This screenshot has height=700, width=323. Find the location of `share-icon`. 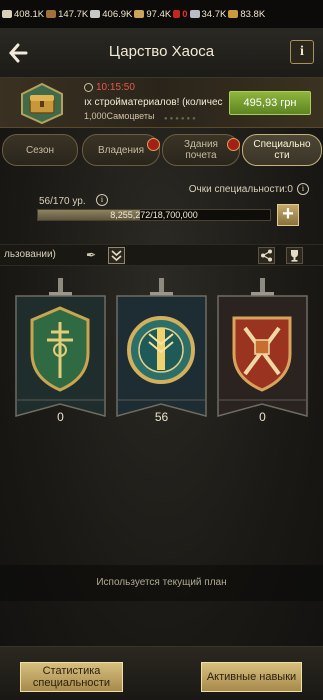

share-icon is located at coordinates (266, 255).